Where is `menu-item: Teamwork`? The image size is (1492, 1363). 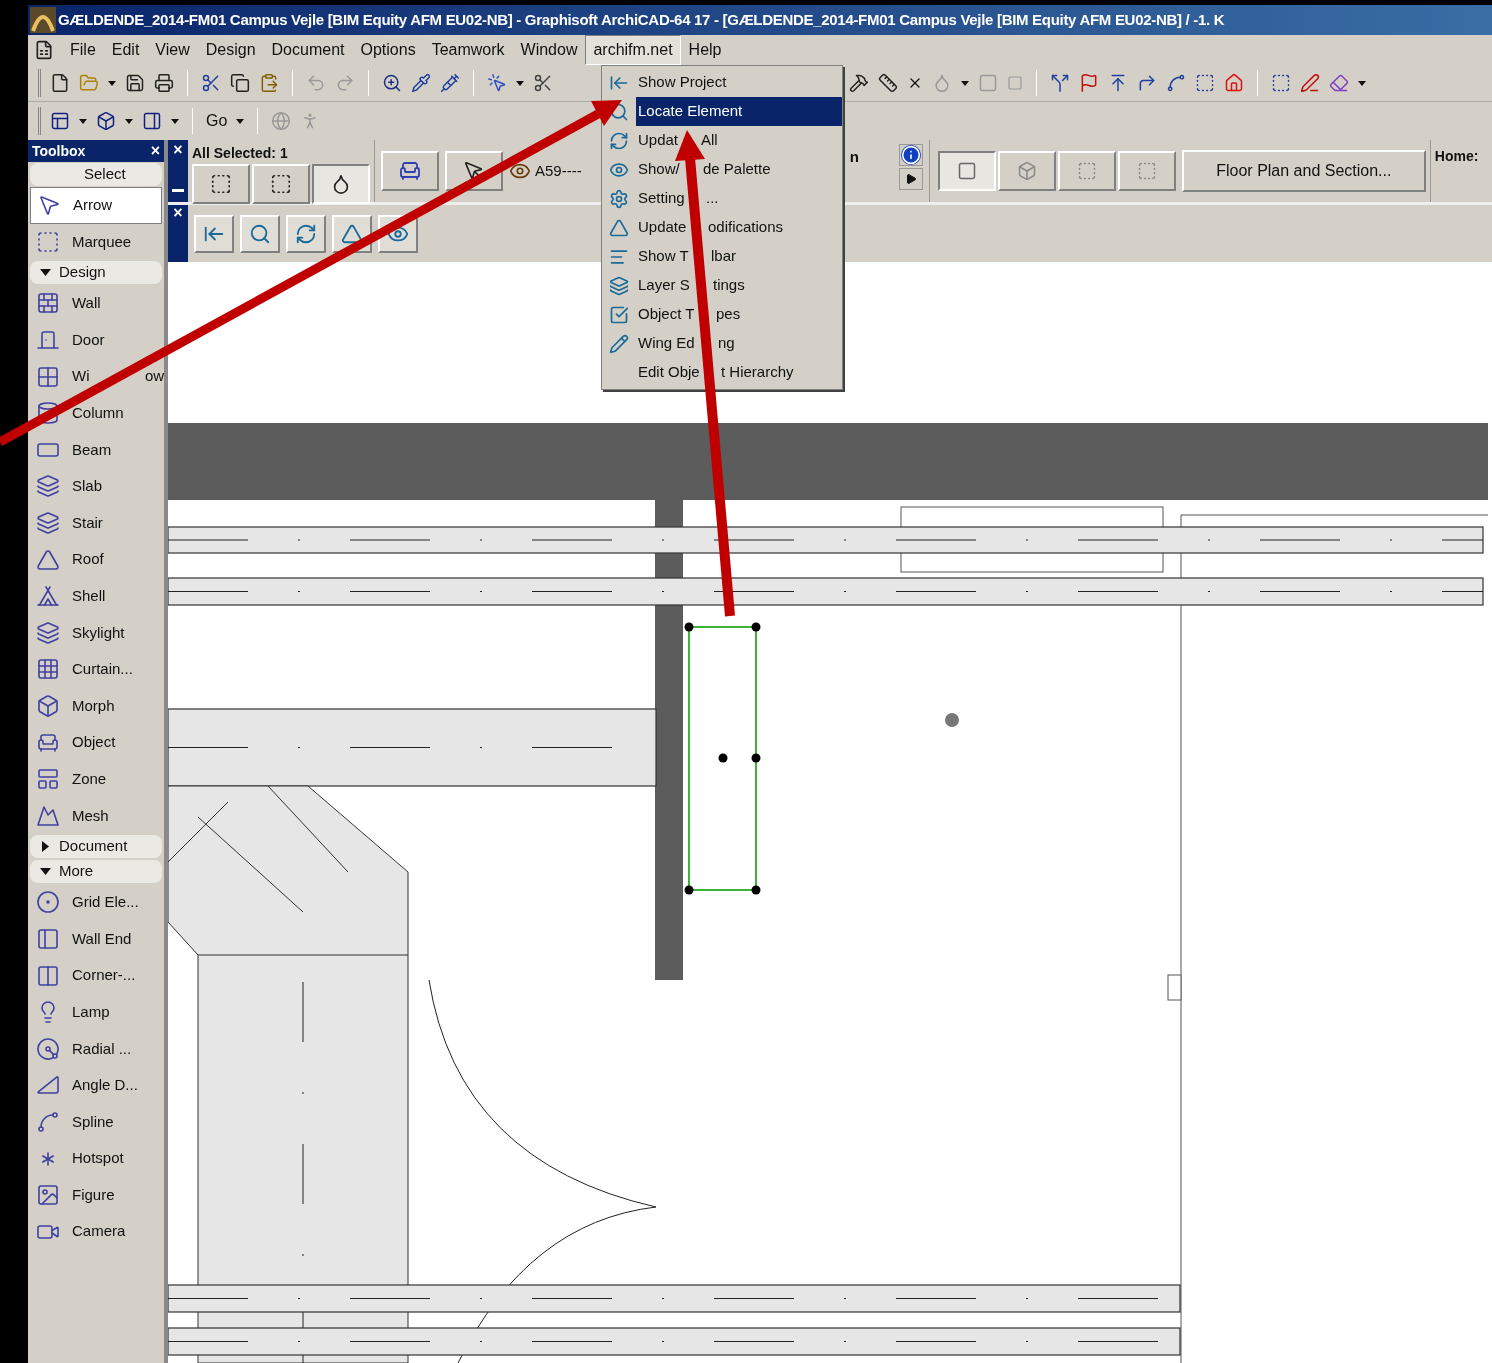
menu-item: Teamwork is located at coordinates (468, 50).